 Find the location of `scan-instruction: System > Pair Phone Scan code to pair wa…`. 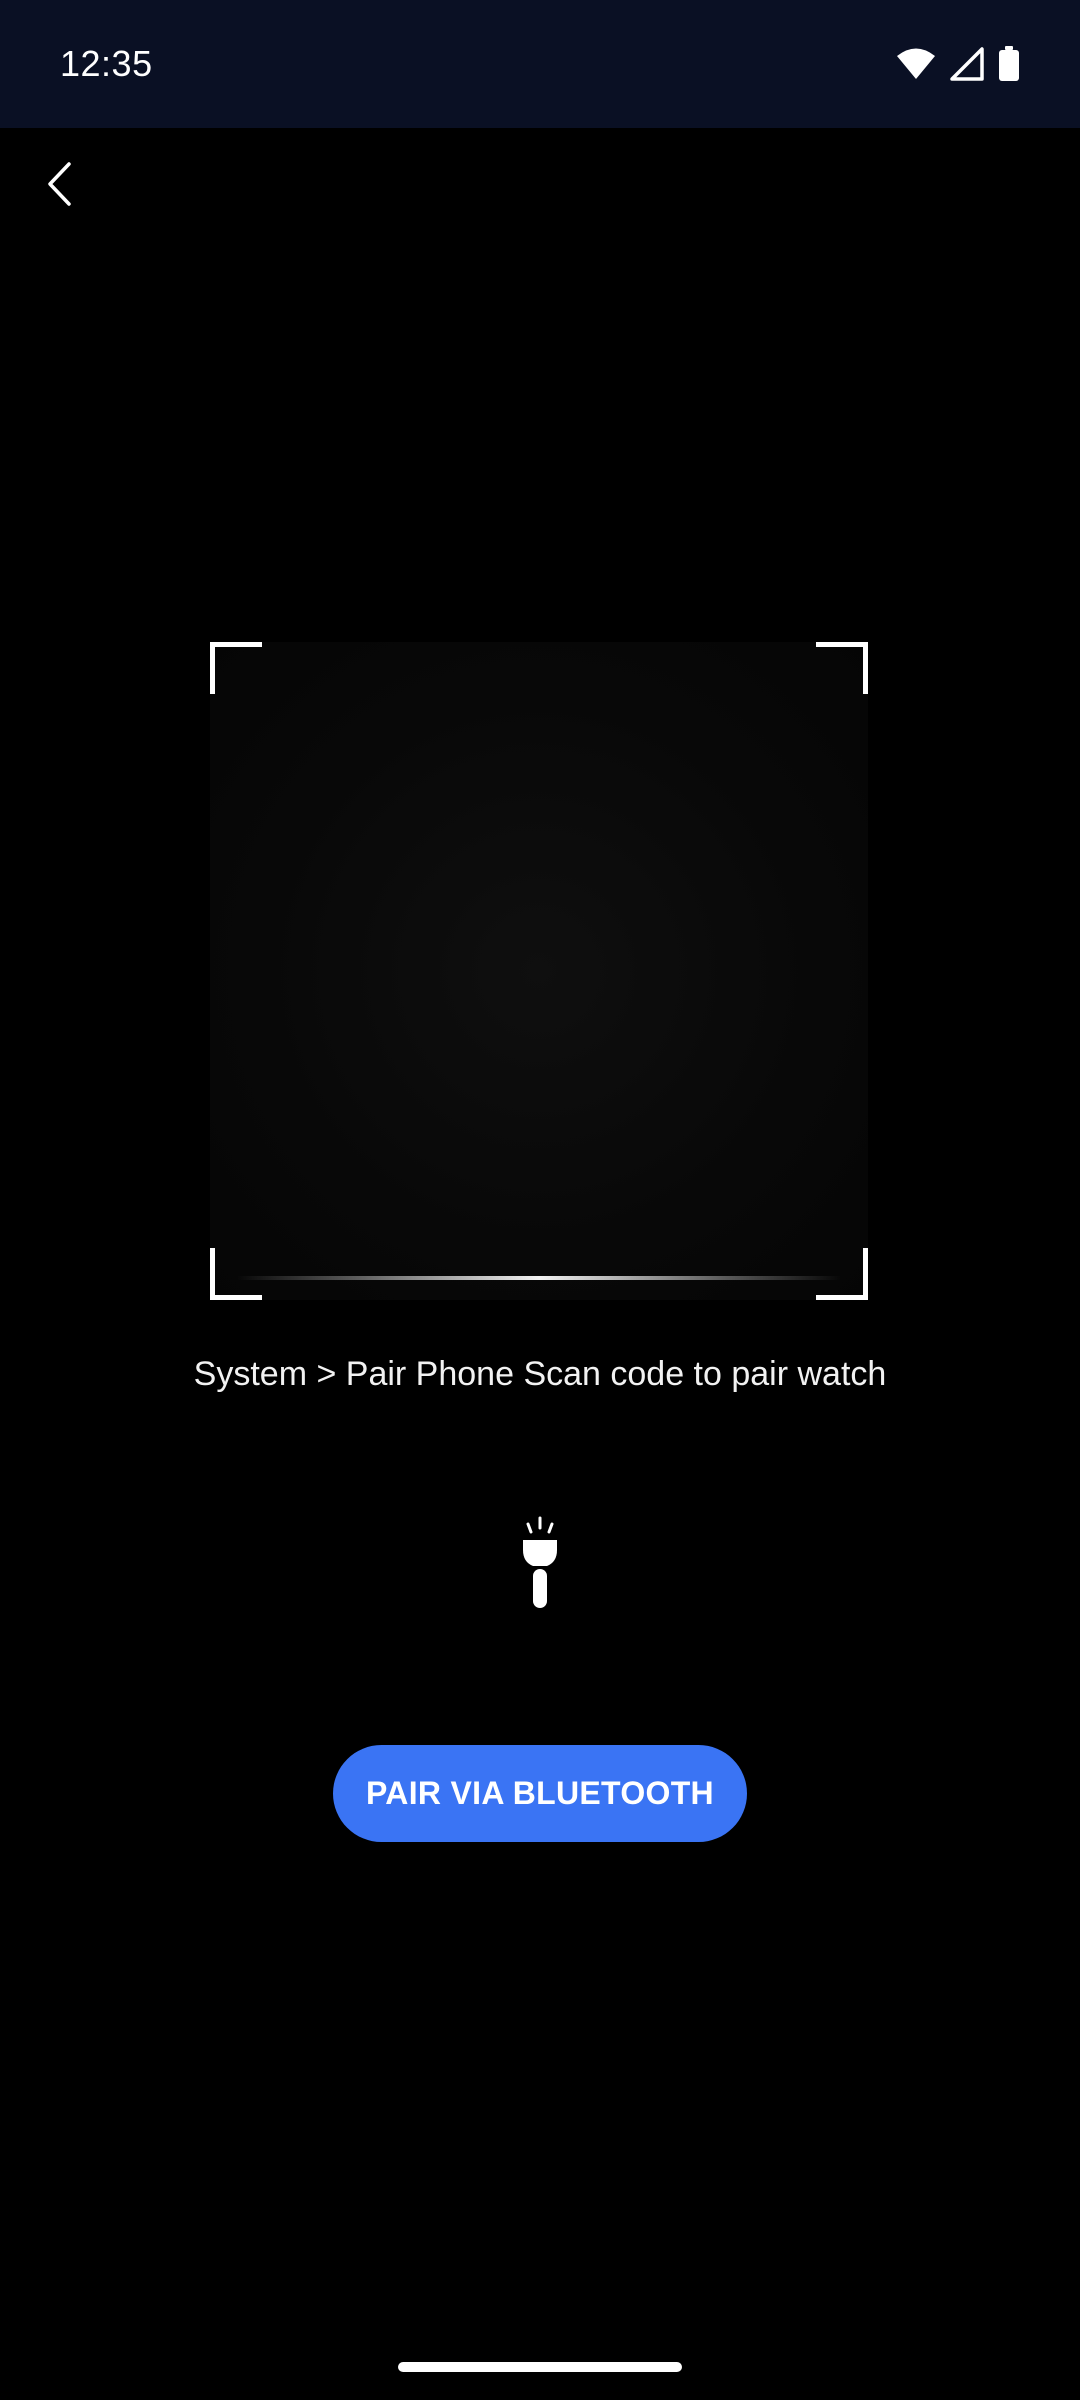

scan-instruction: System > Pair Phone Scan code to pair wa… is located at coordinates (540, 1374).